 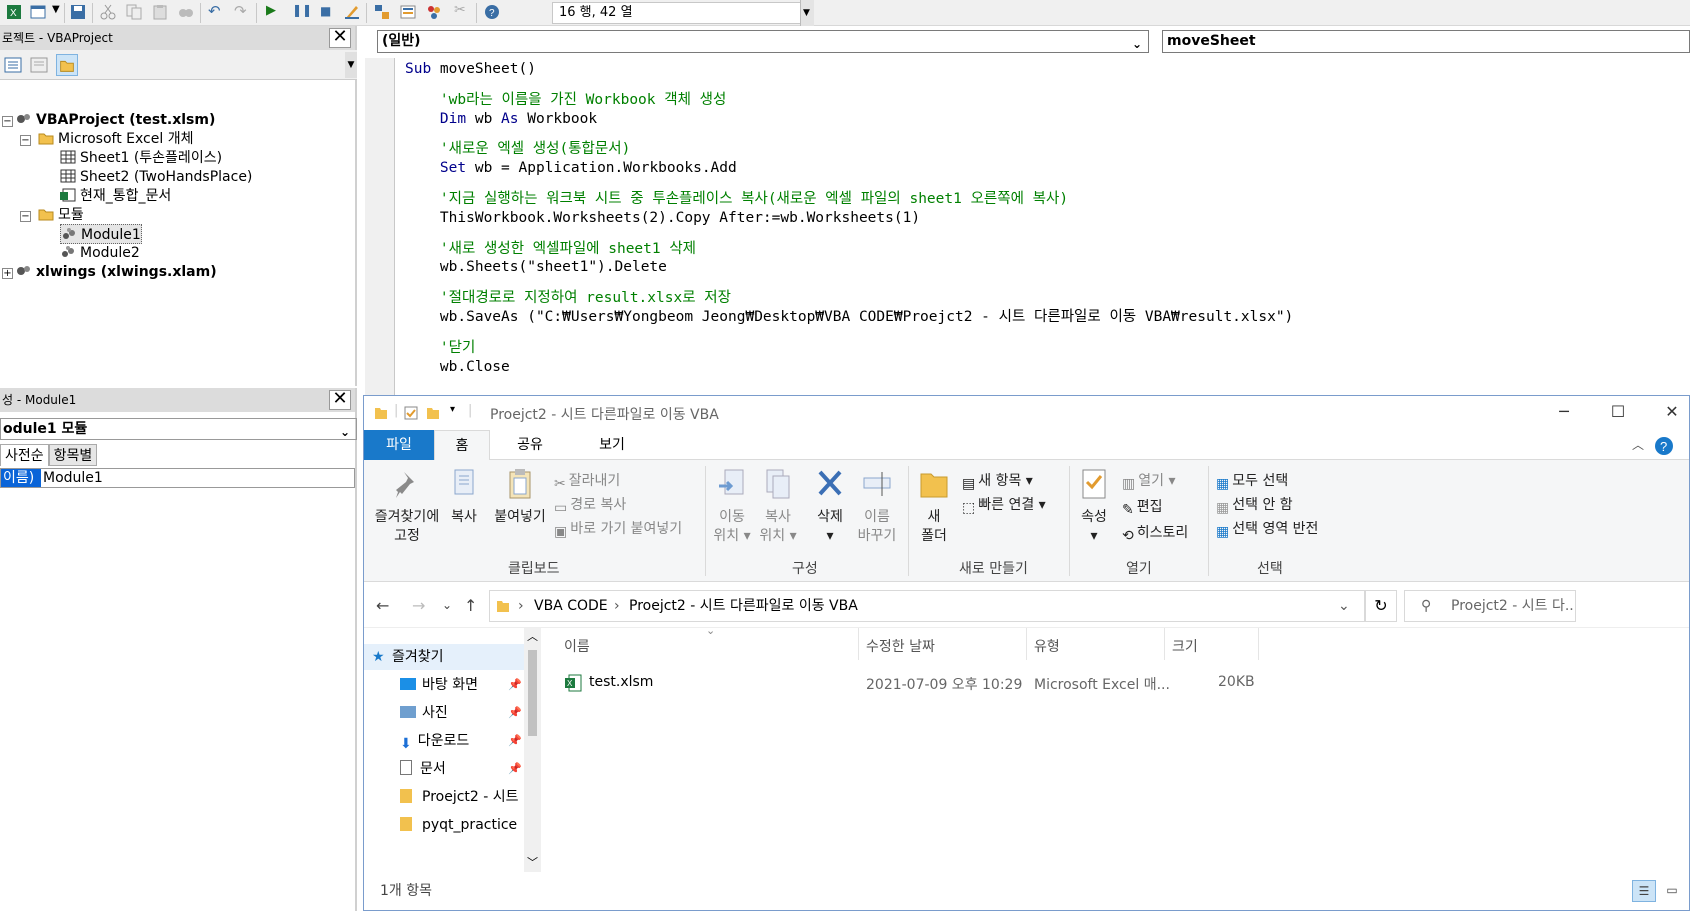 What do you see at coordinates (877, 507) in the screenshot?
I see `rename-button: 이름 바꾸기` at bounding box center [877, 507].